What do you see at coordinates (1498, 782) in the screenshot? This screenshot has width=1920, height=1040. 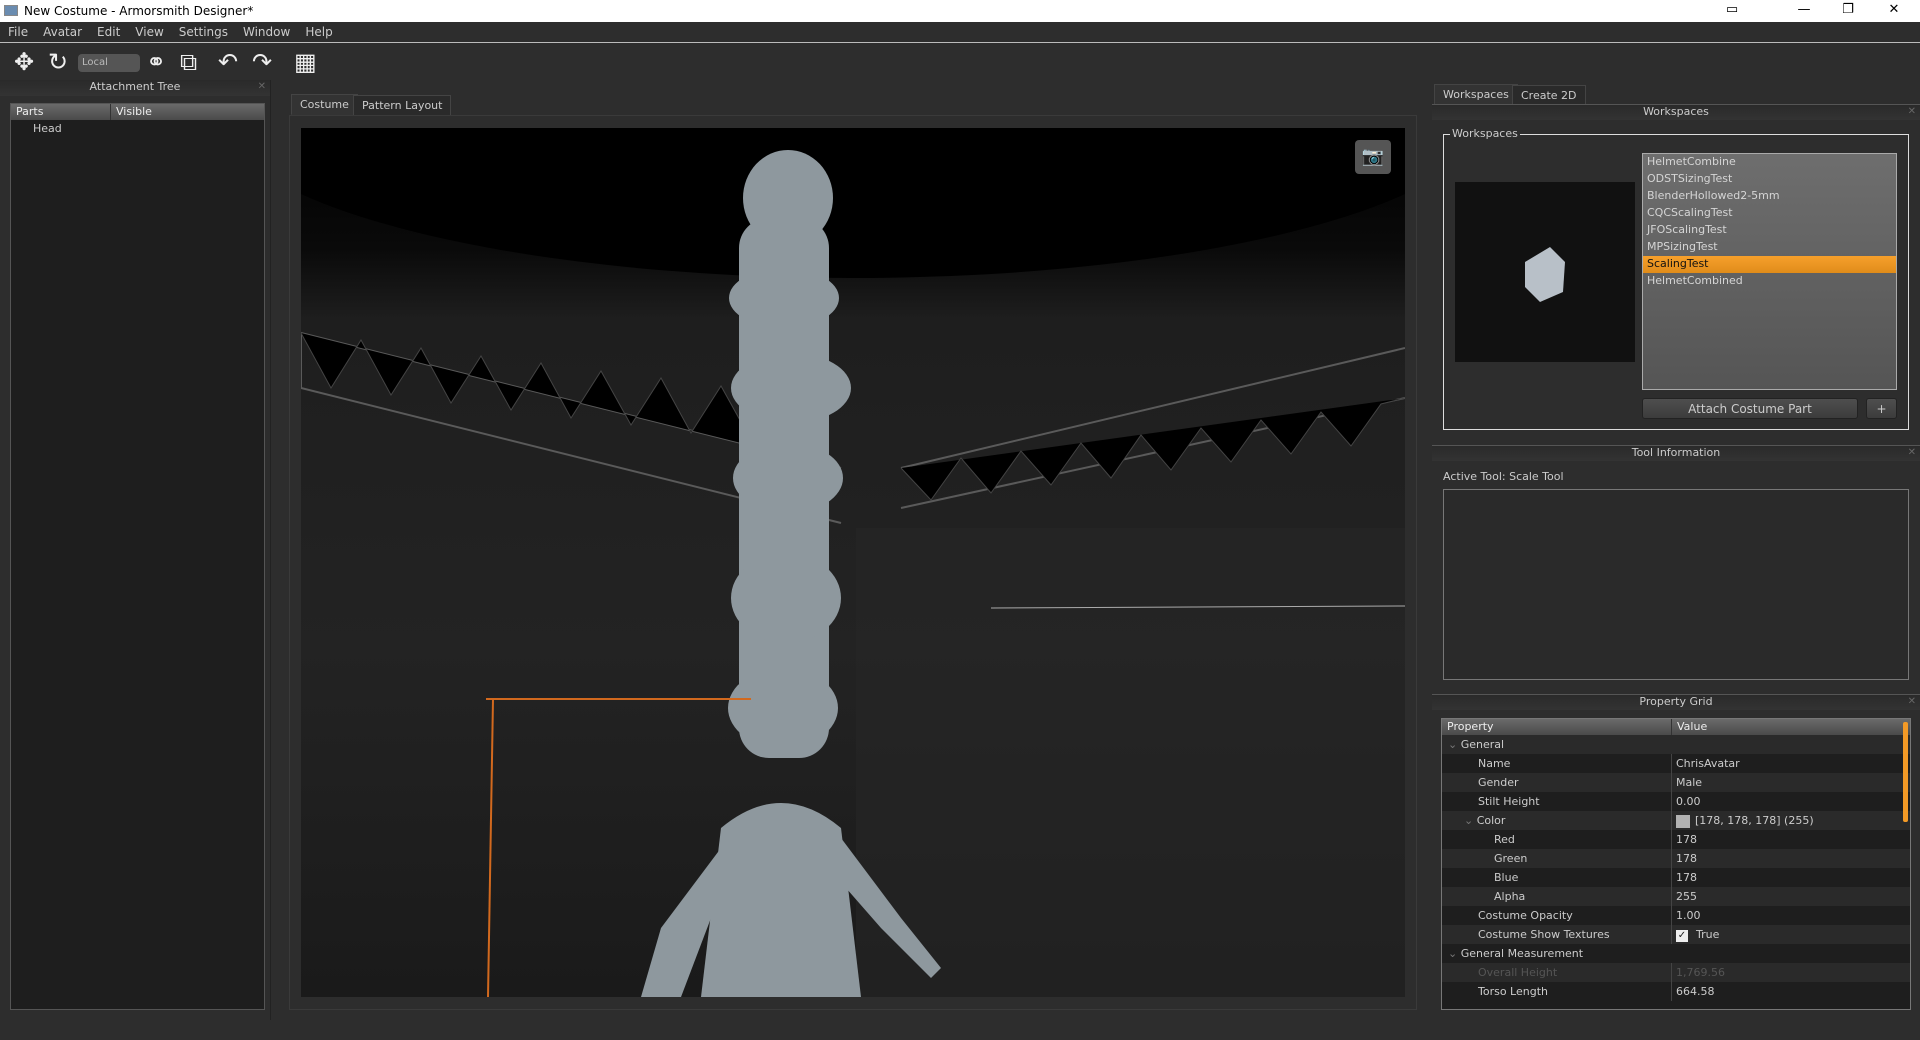 I see `property-name: Gender` at bounding box center [1498, 782].